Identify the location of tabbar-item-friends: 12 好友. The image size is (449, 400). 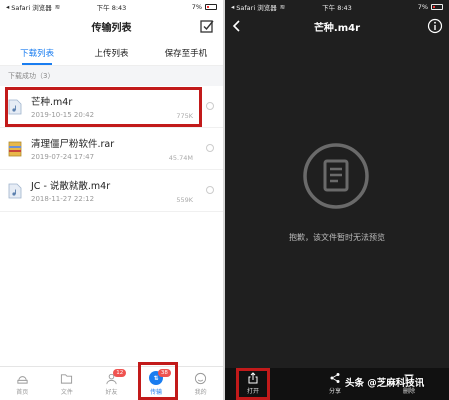
(111, 383).